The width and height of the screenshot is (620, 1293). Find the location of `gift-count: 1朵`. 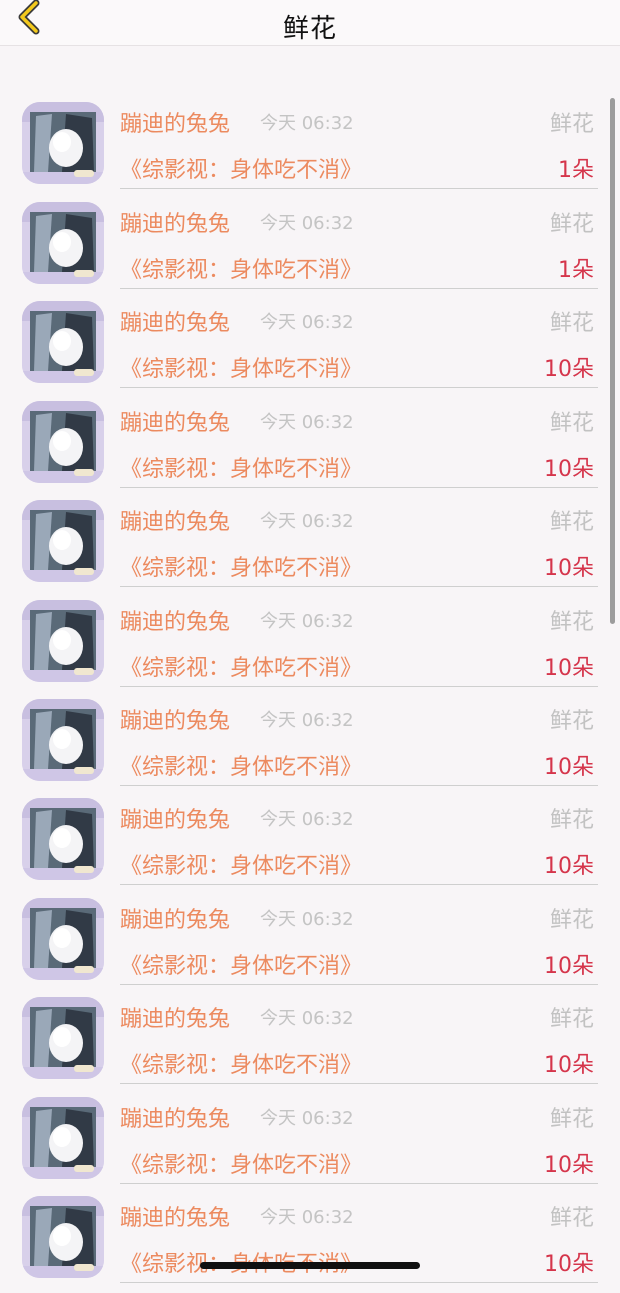

gift-count: 1朵 is located at coordinates (576, 170).